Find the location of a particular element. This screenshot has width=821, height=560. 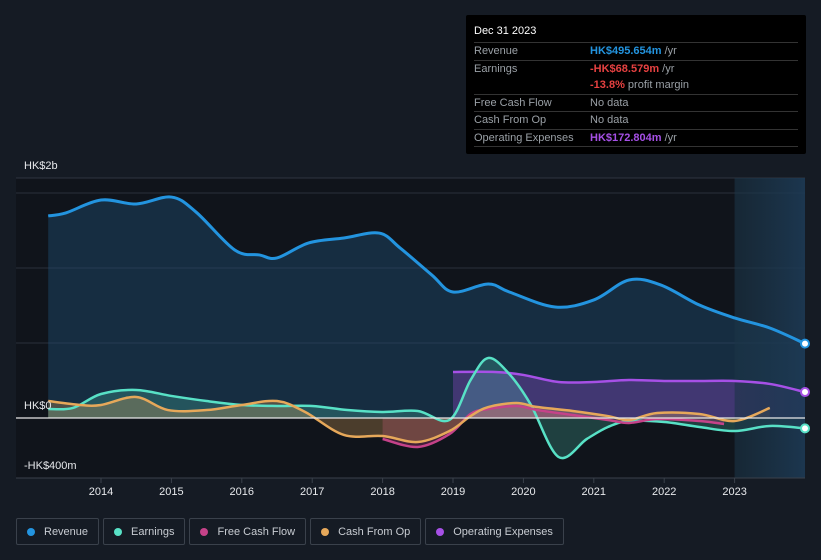

tooltip-label: Free Cash Flow is located at coordinates (513, 102).